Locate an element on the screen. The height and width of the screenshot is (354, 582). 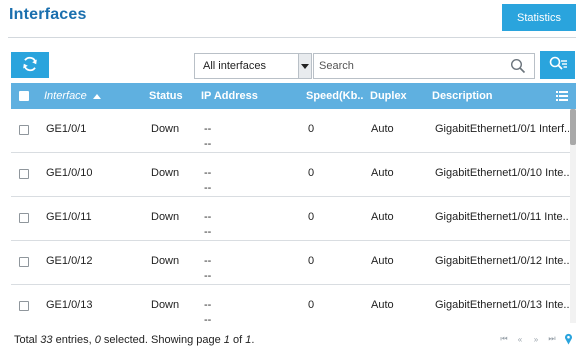
search-box is located at coordinates (424, 66).